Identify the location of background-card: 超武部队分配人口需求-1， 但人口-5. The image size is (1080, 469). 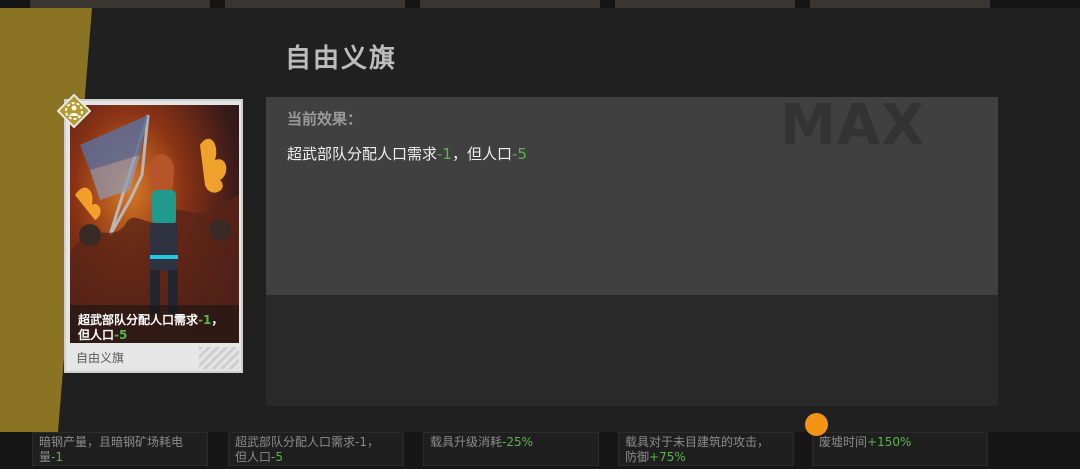
(316, 449).